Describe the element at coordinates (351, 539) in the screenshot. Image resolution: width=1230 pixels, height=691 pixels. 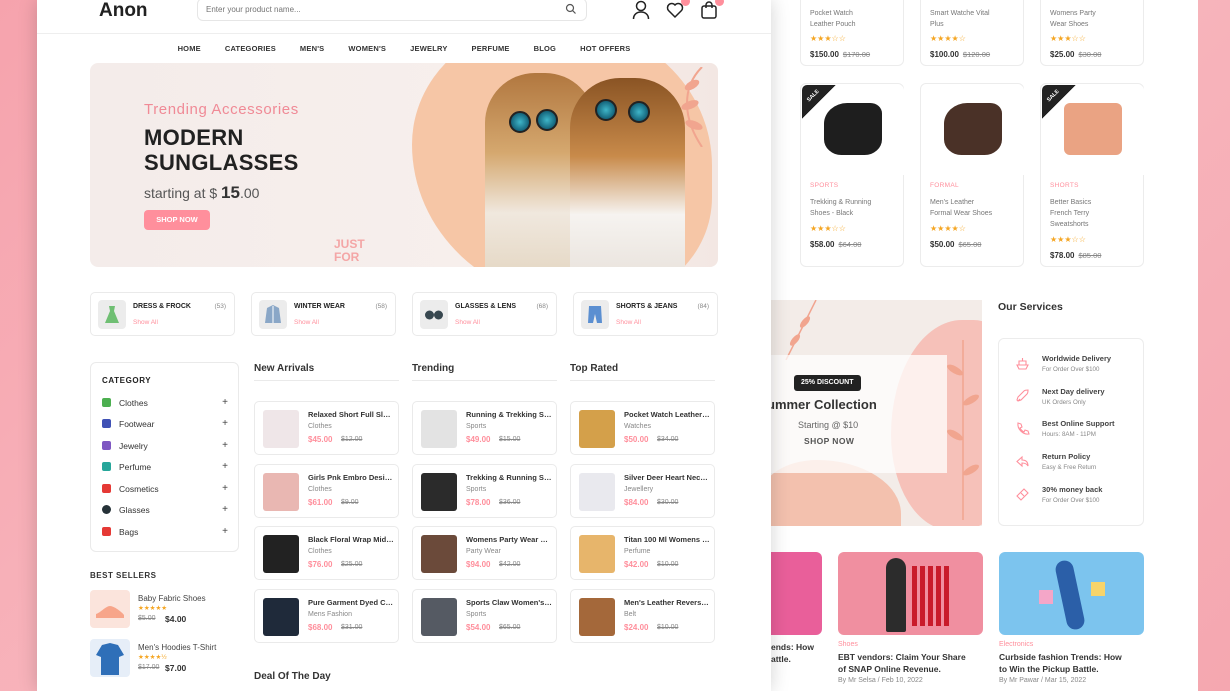
I see `product-name: Black Floral Wrap Midi Skirt` at that location.